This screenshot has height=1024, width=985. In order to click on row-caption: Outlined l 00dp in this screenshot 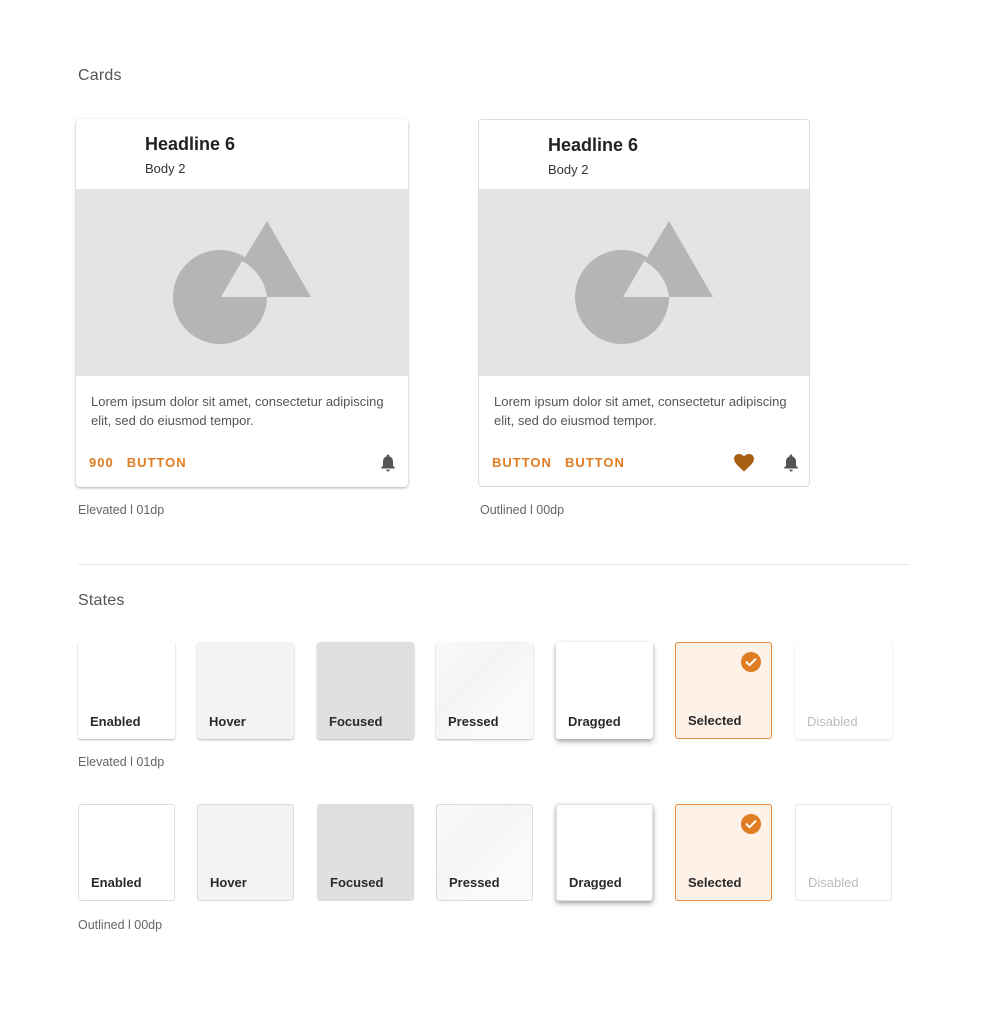, I will do `click(120, 925)`.